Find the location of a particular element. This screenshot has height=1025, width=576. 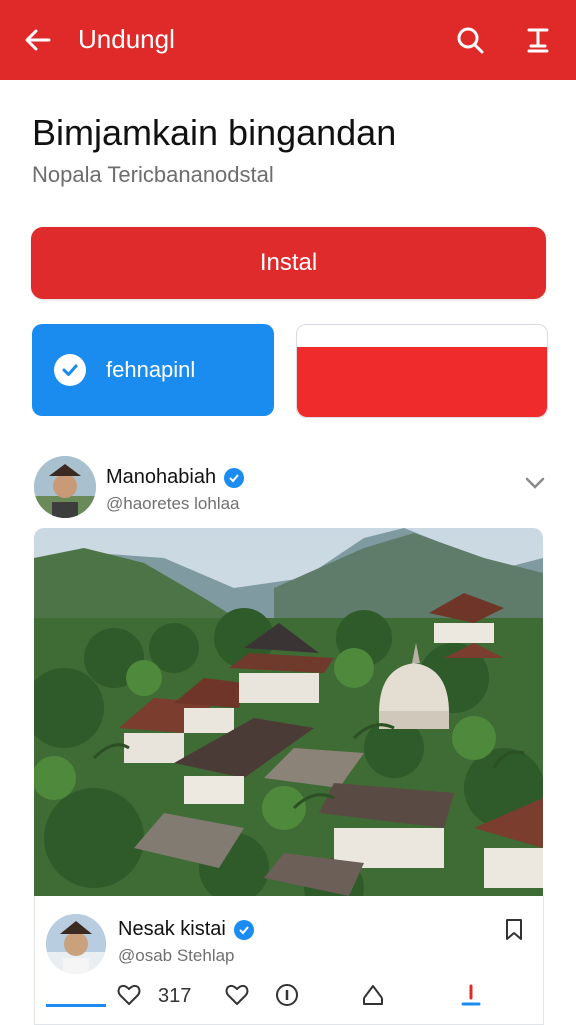

app-subtitle: Nopala Tericbananodstal is located at coordinates (153, 174).